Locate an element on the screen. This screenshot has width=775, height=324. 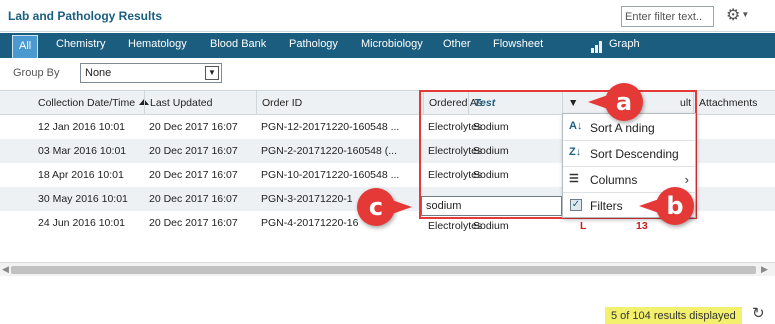
cell-result: 13 is located at coordinates (642, 226).